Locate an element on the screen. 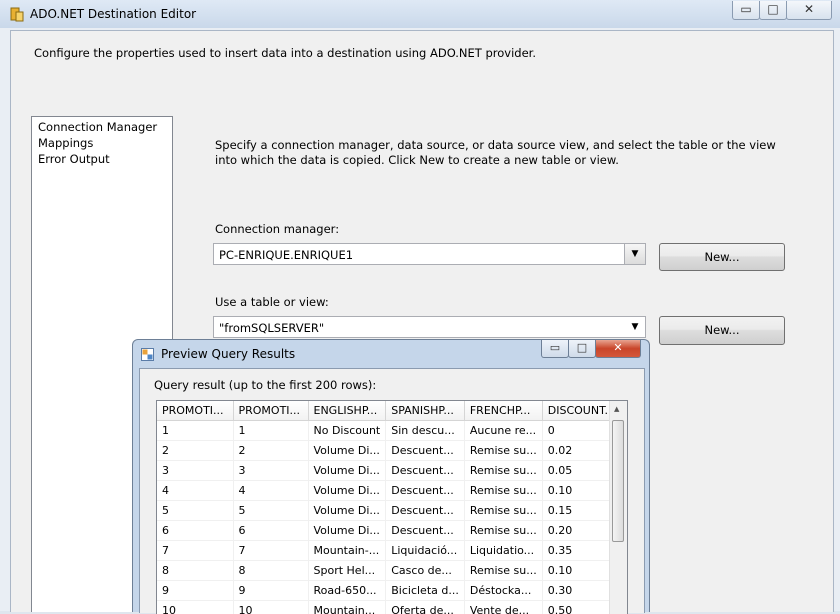  maximize-icon: □ is located at coordinates (772, 9).